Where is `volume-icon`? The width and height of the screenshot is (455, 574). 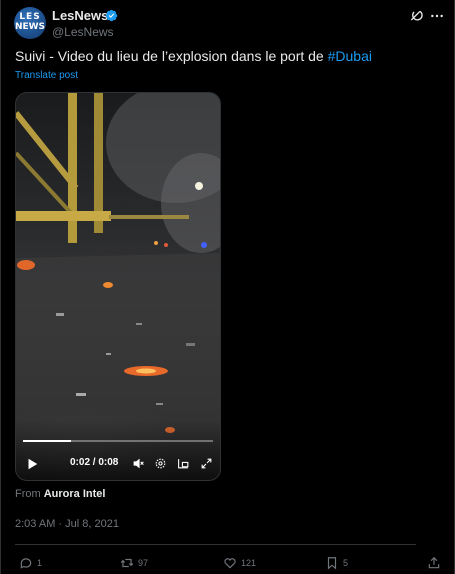 volume-icon is located at coordinates (138, 463).